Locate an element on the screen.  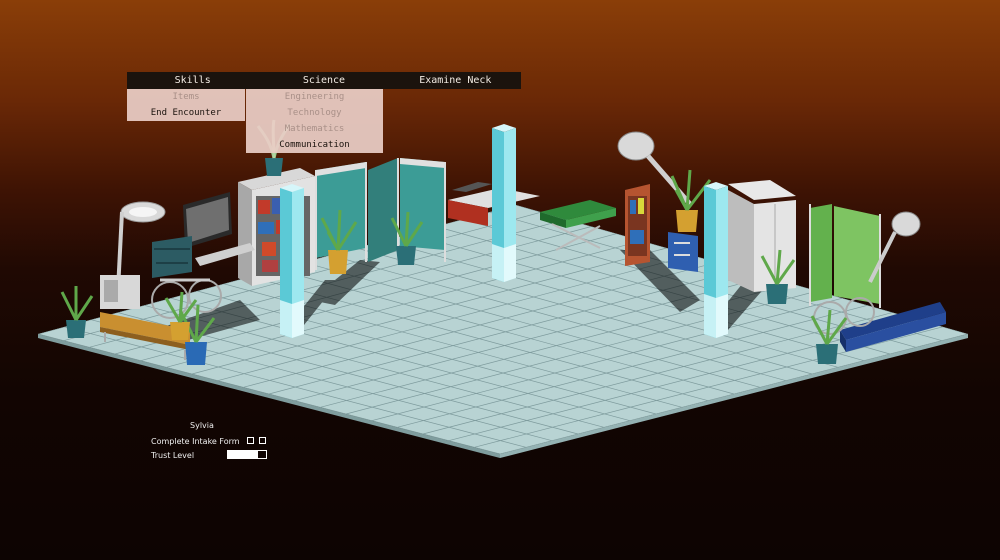
trust-level-bar is located at coordinates (247, 454).